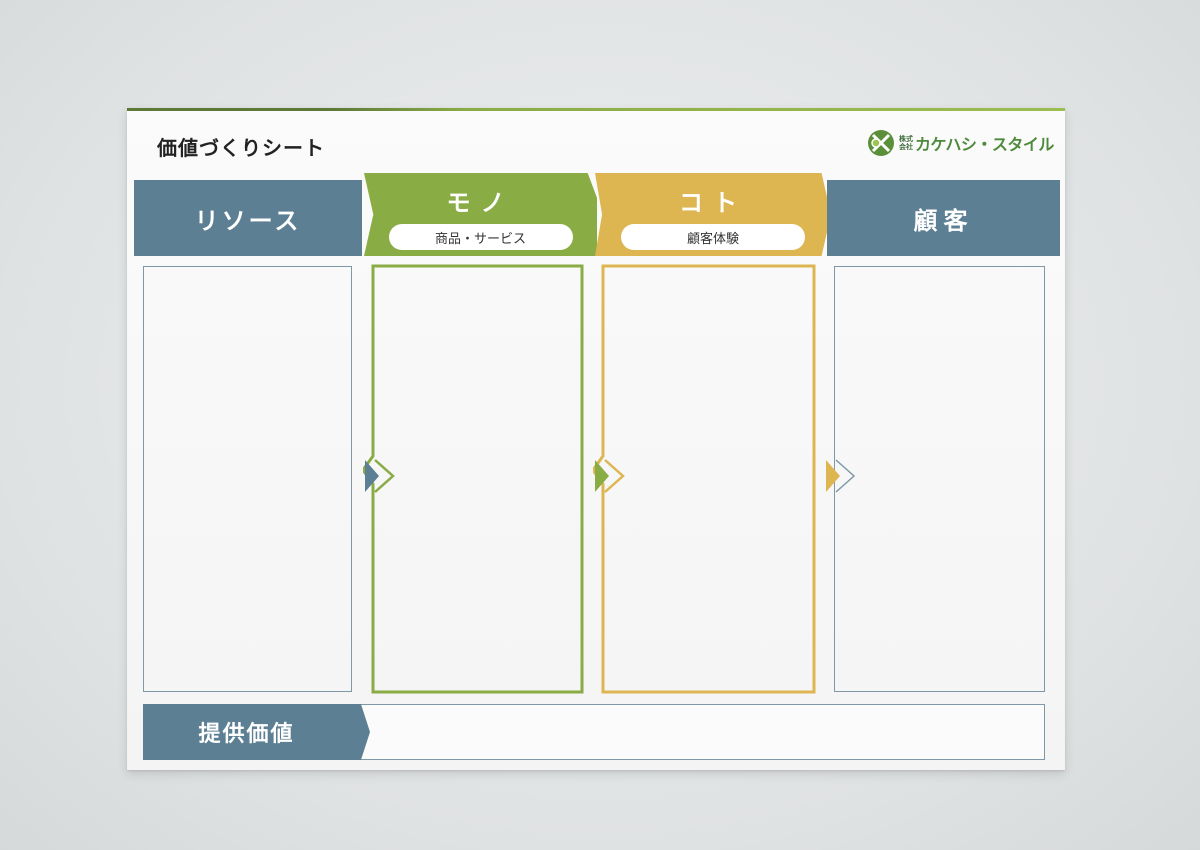 This screenshot has width=1200, height=850. Describe the element at coordinates (713, 203) in the screenshot. I see `header-koto-label: コト` at that location.